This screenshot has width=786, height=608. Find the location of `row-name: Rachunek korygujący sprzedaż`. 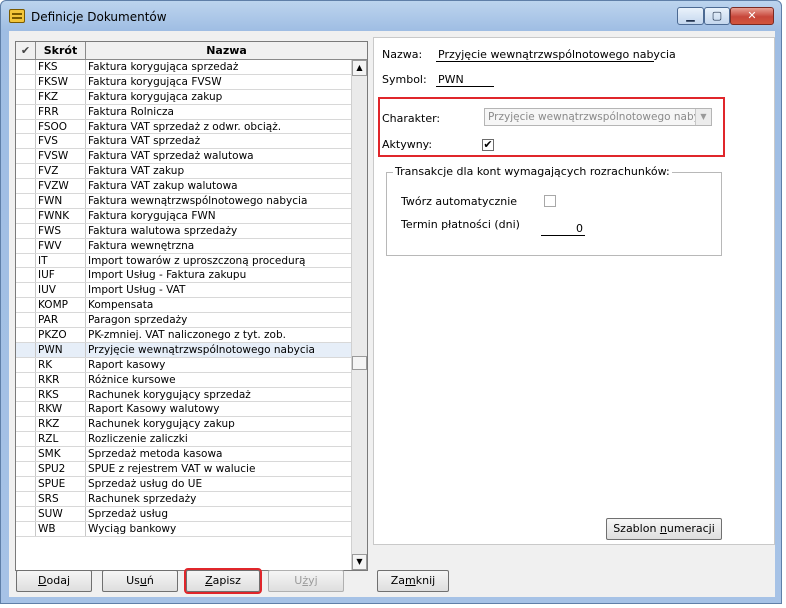

row-name: Rachunek korygujący sprzedaż is located at coordinates (169, 394).